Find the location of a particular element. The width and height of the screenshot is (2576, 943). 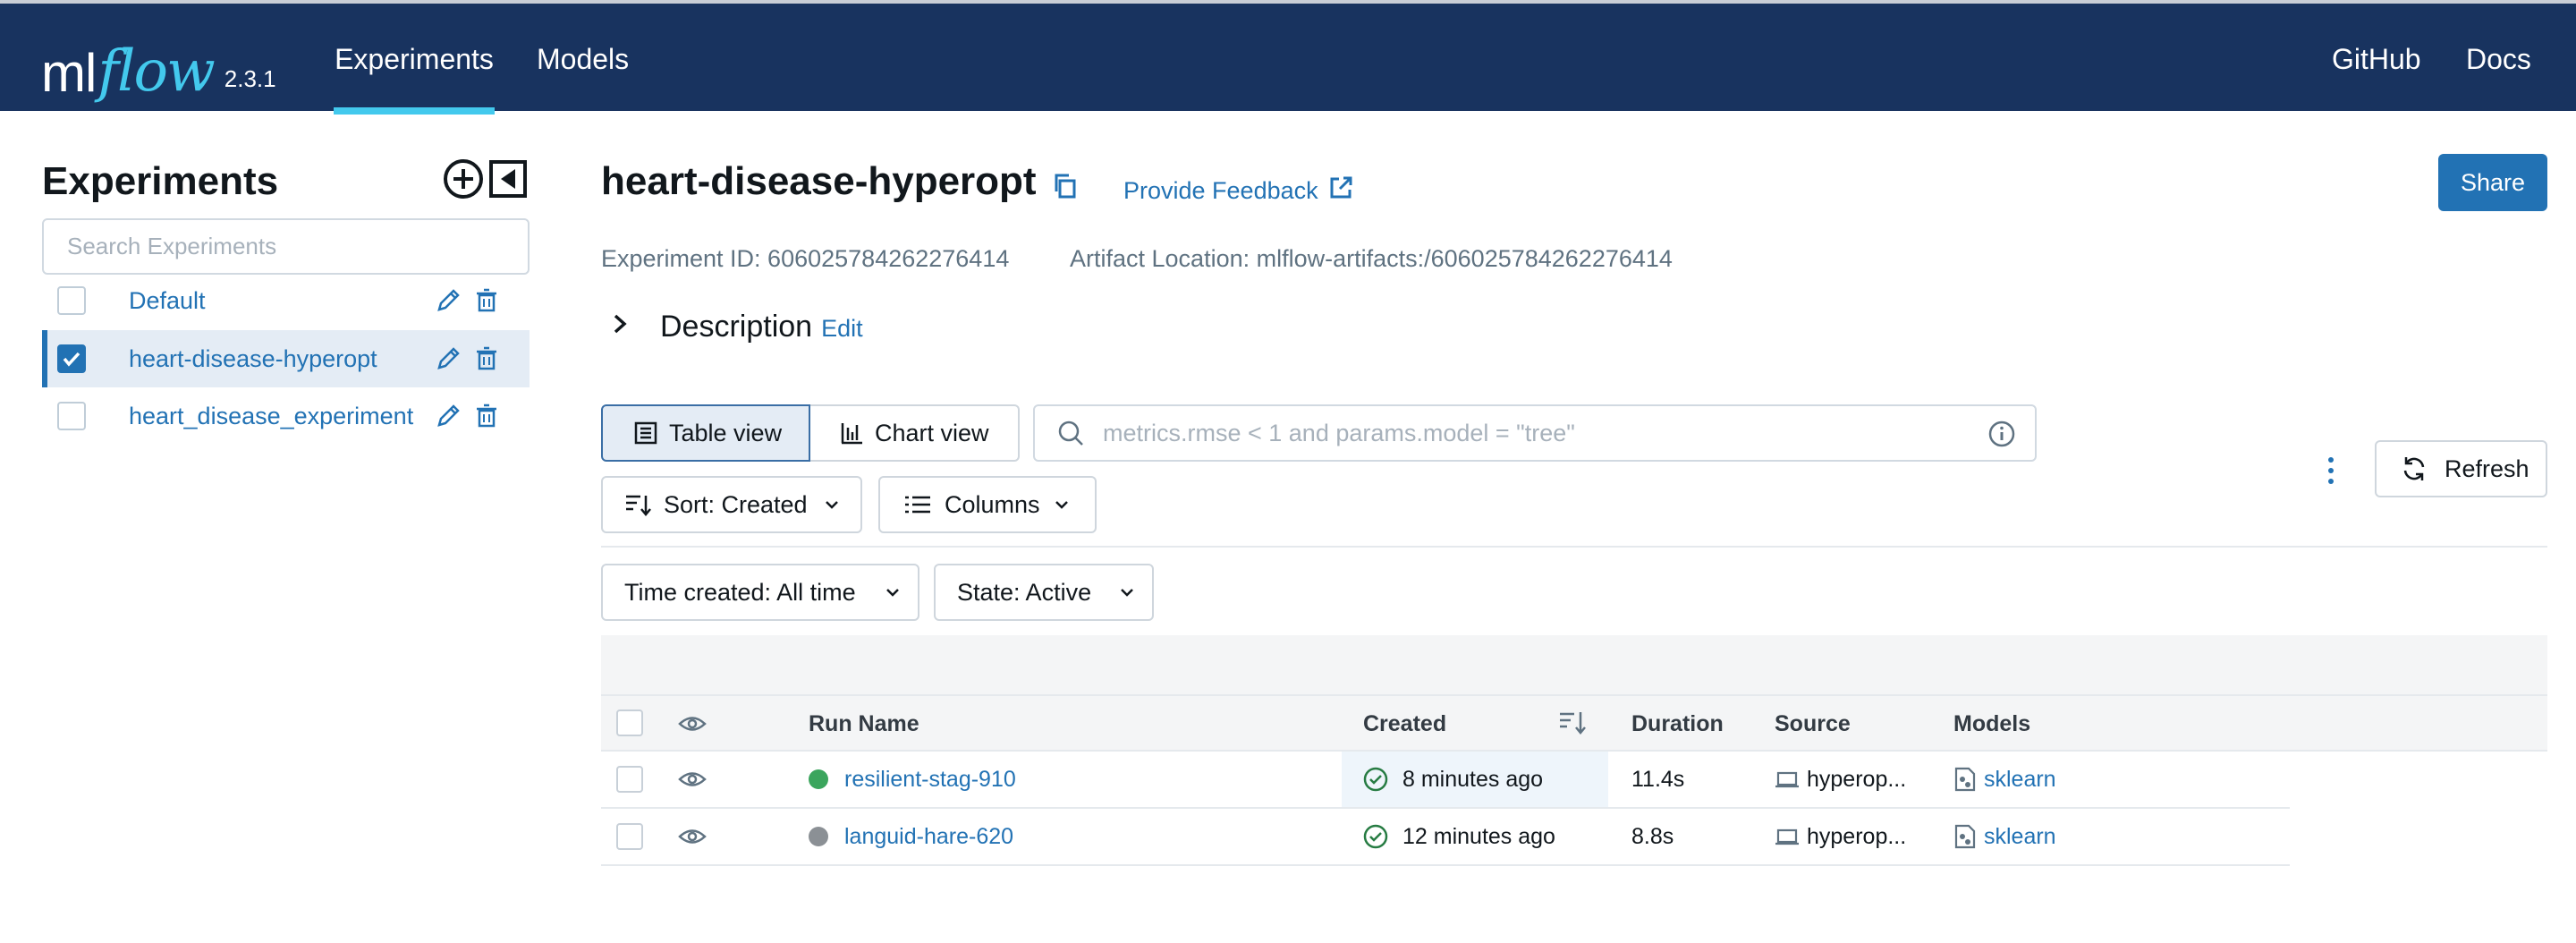

description-label: Description is located at coordinates (736, 327).